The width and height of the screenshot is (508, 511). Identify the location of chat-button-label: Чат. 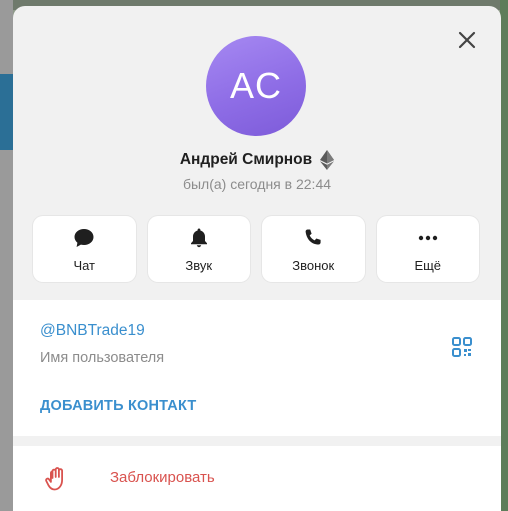
(84, 265).